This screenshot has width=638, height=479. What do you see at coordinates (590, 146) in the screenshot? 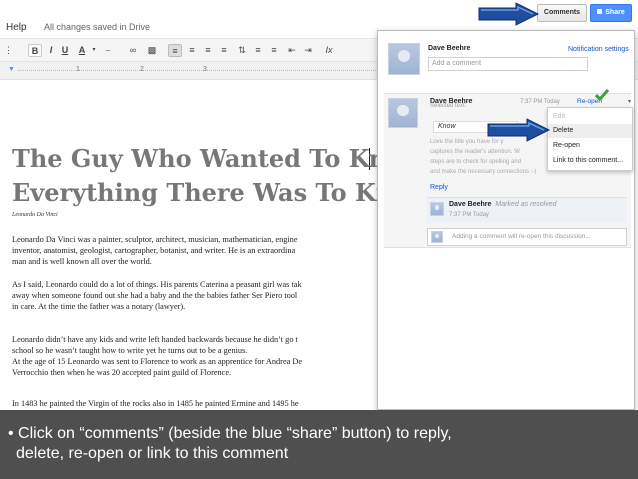
I see `menu-item-reopen: Re-open` at bounding box center [590, 146].